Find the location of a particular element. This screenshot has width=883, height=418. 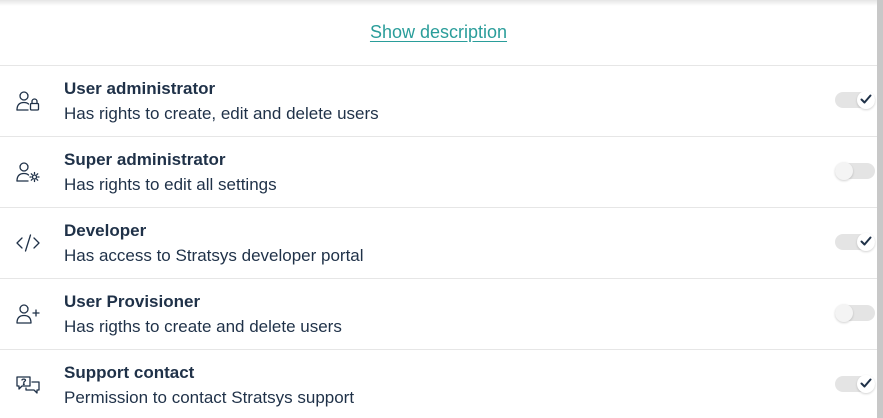

show-description-link: Show description is located at coordinates (438, 32).